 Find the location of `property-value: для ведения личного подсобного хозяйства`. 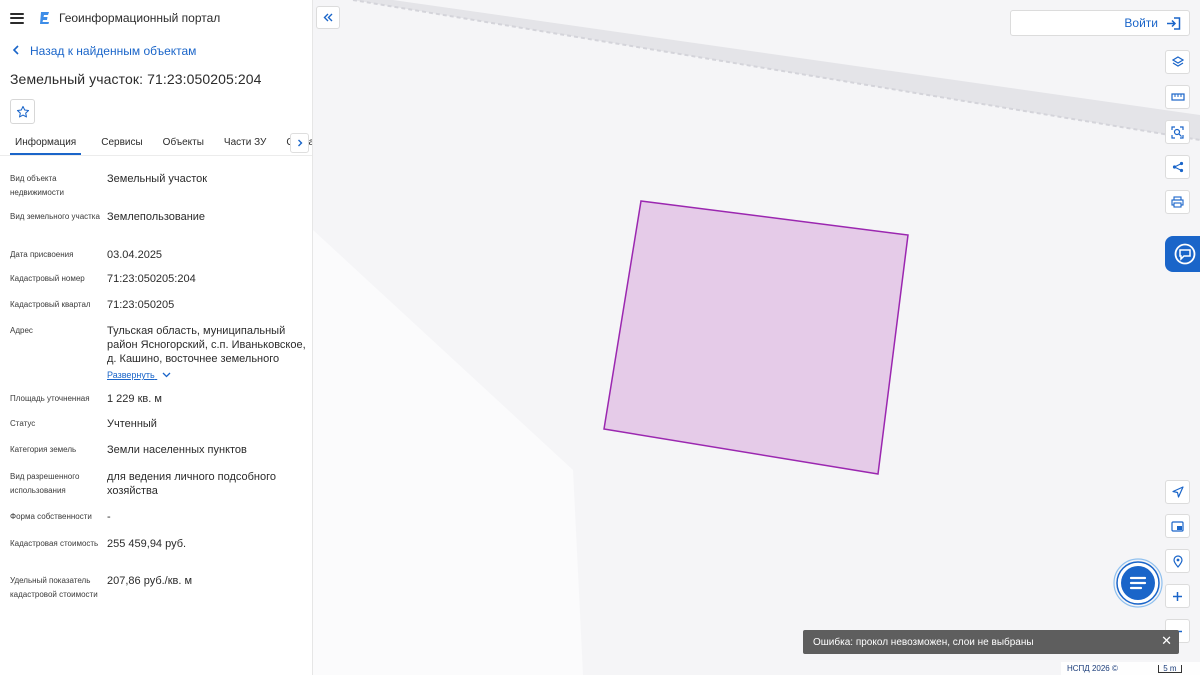

property-value: для ведения личного подсобного хозяйства is located at coordinates (192, 484).